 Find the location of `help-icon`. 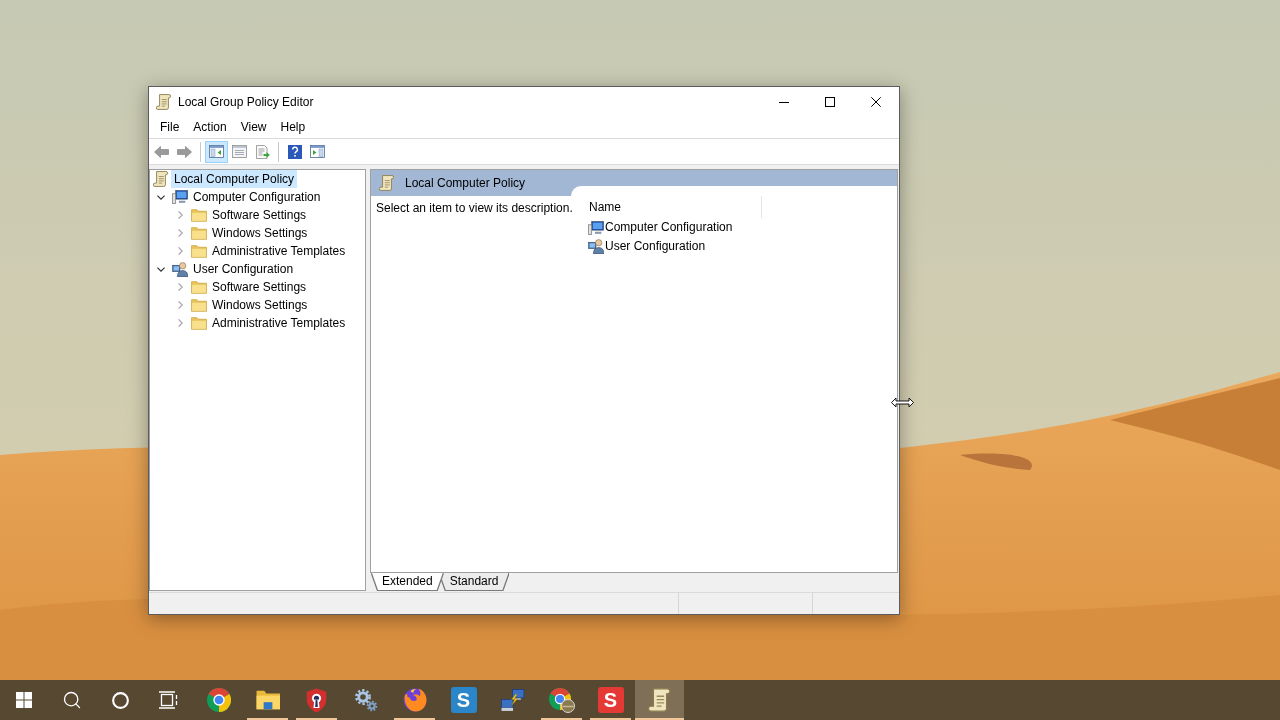

help-icon is located at coordinates (294, 151).